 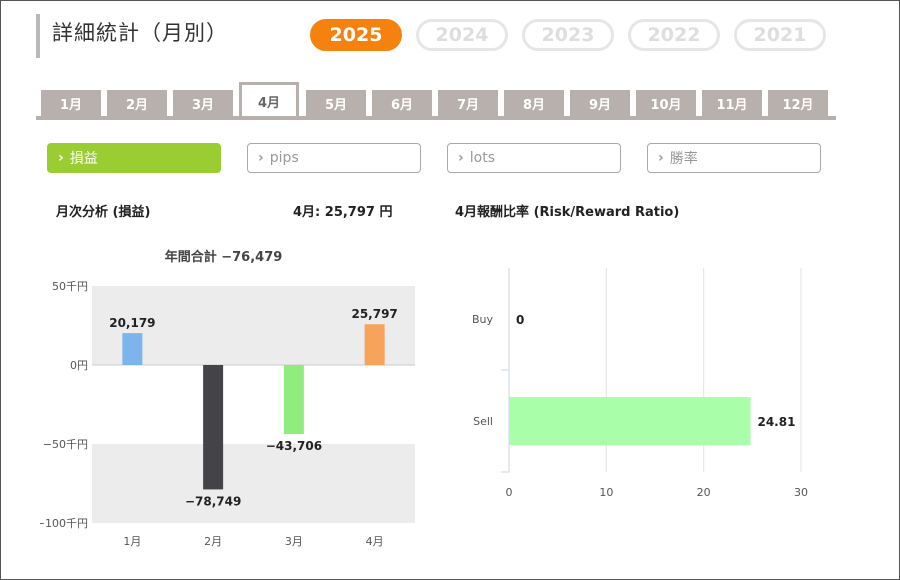 I want to click on x-tick-label: 20, so click(x=704, y=492).